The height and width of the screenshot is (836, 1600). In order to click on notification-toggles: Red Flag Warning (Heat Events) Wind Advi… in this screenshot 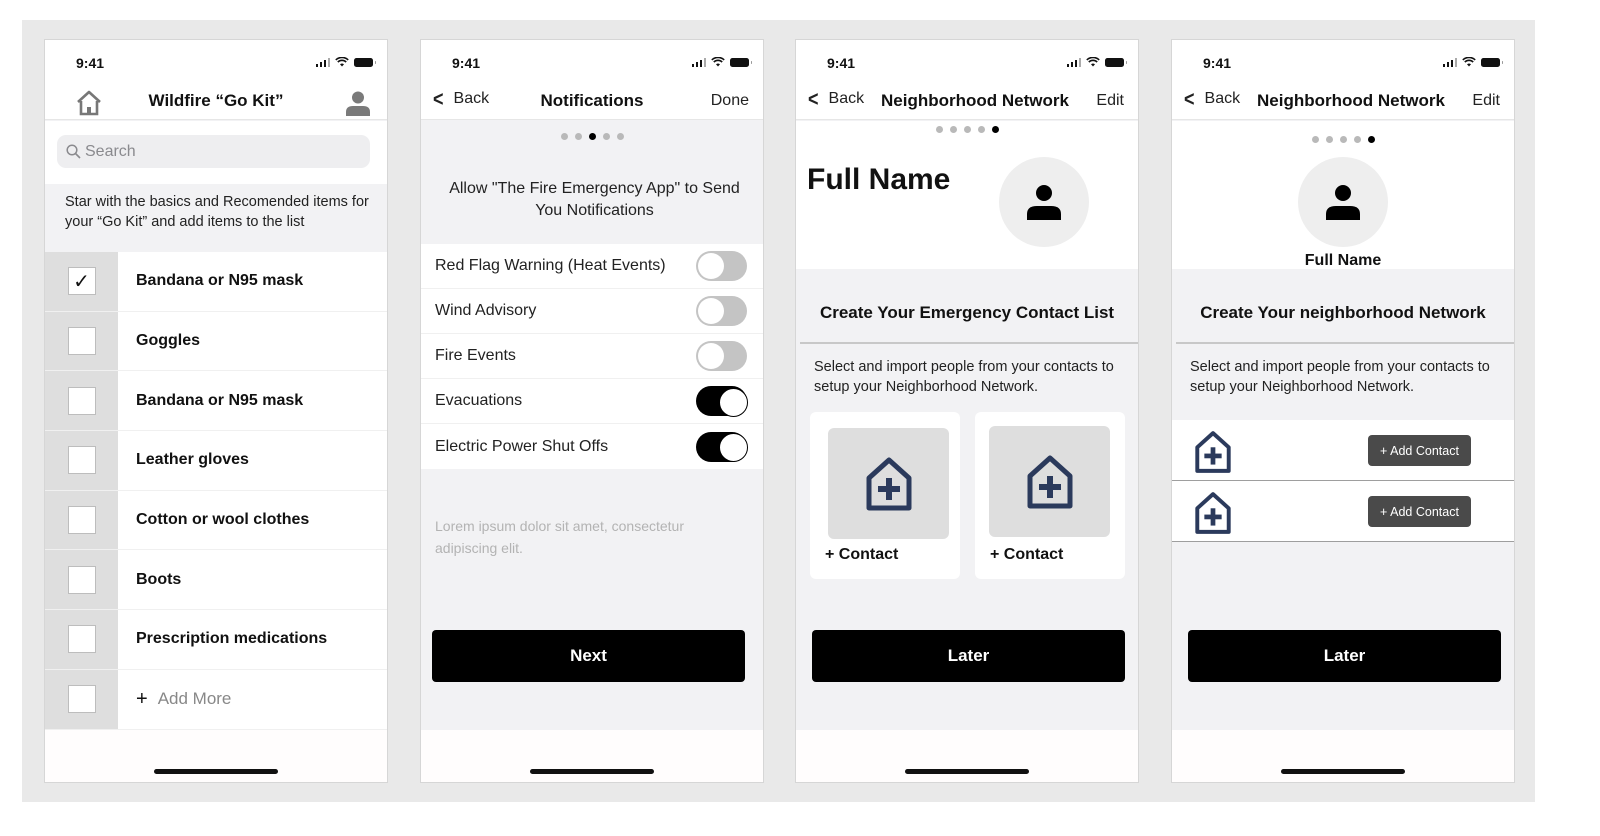, I will do `click(592, 356)`.